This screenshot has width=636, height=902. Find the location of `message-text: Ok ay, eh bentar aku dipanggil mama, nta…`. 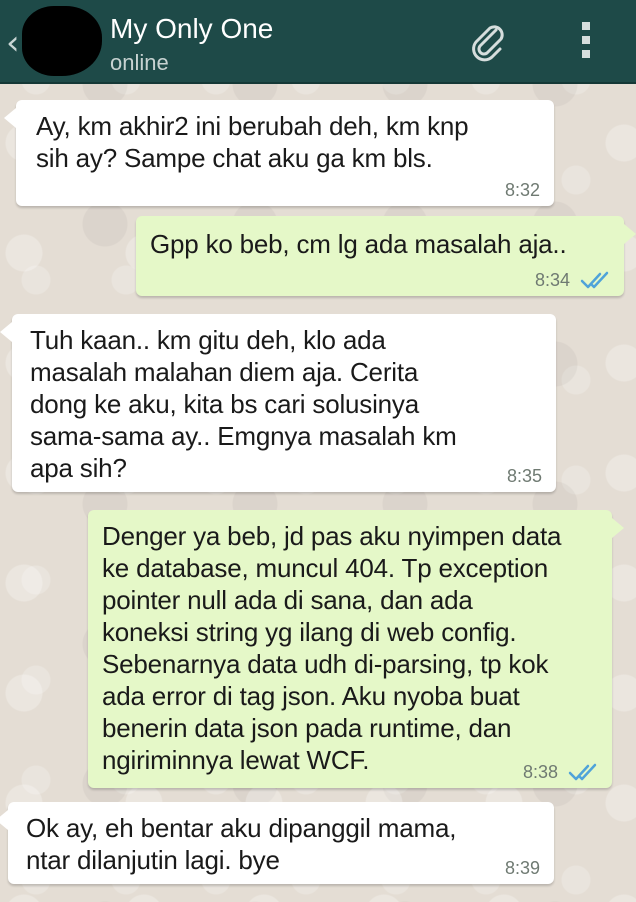

message-text: Ok ay, eh bentar aku dipanggil mama, nta… is located at coordinates (241, 844).